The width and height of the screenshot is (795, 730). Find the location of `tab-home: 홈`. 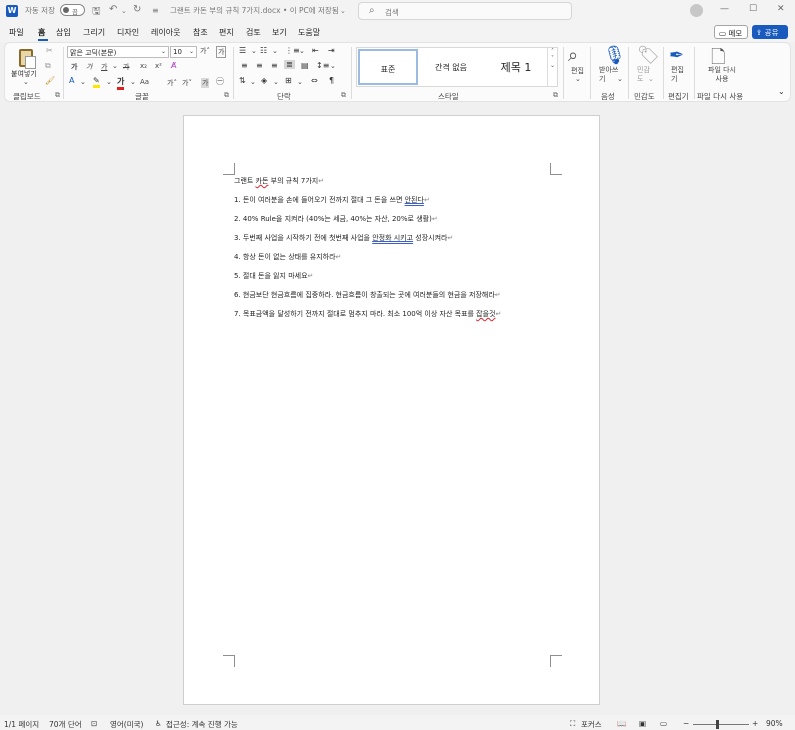

tab-home: 홈 is located at coordinates (41, 32).